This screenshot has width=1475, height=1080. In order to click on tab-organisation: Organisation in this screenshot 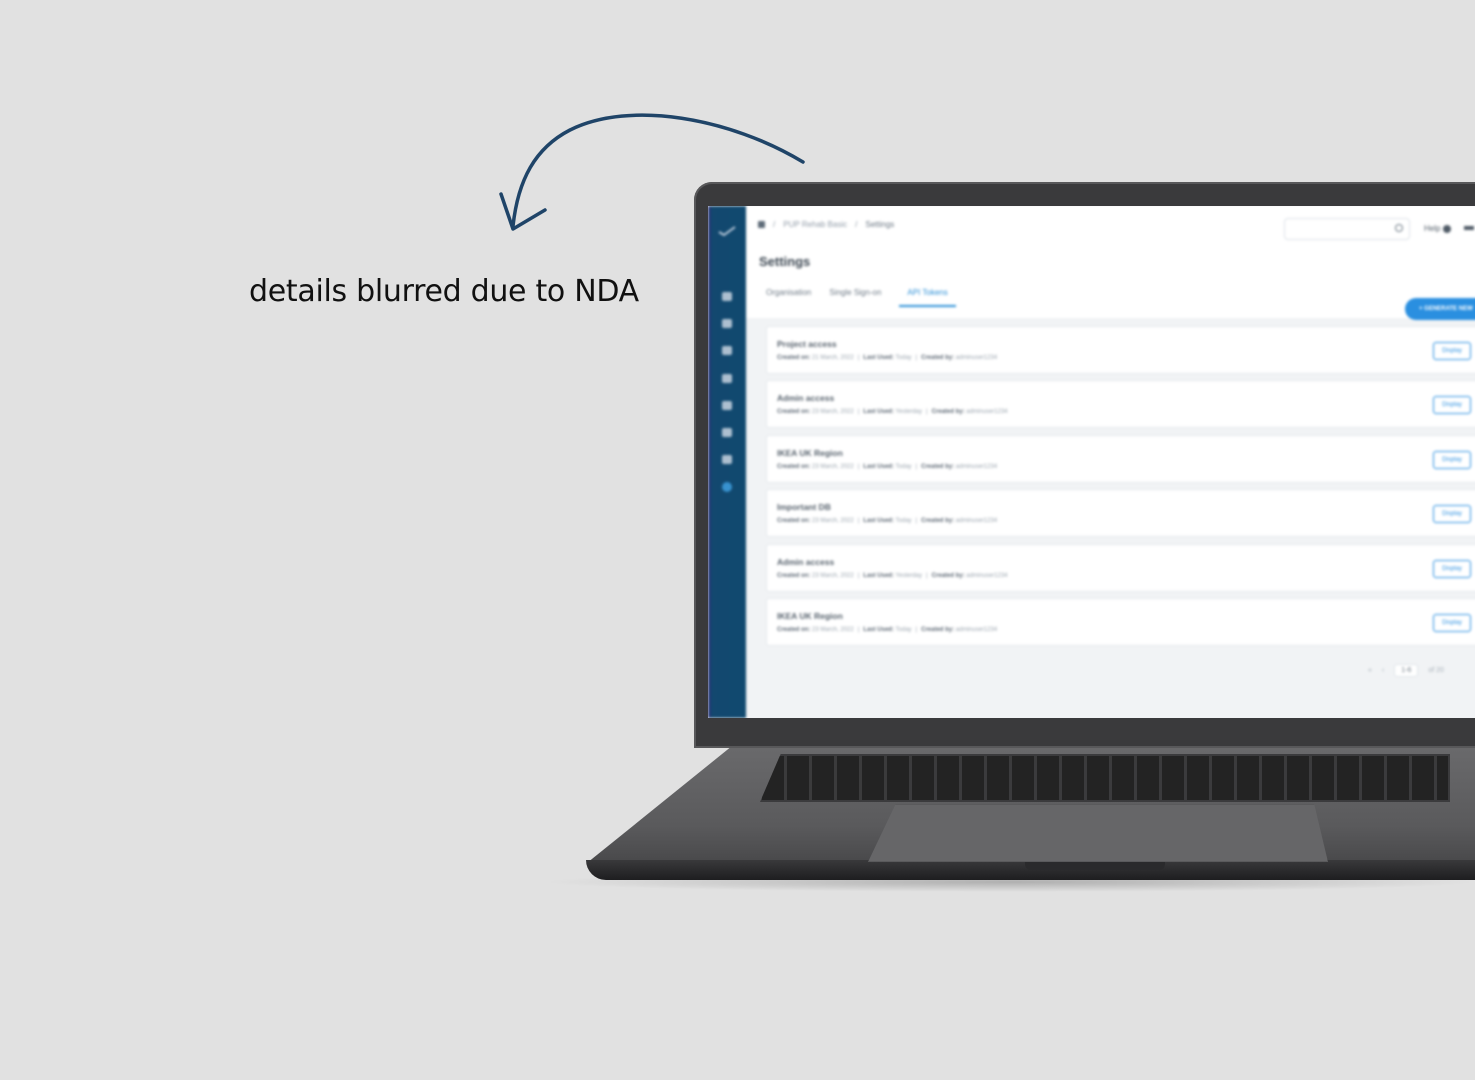, I will do `click(788, 297)`.